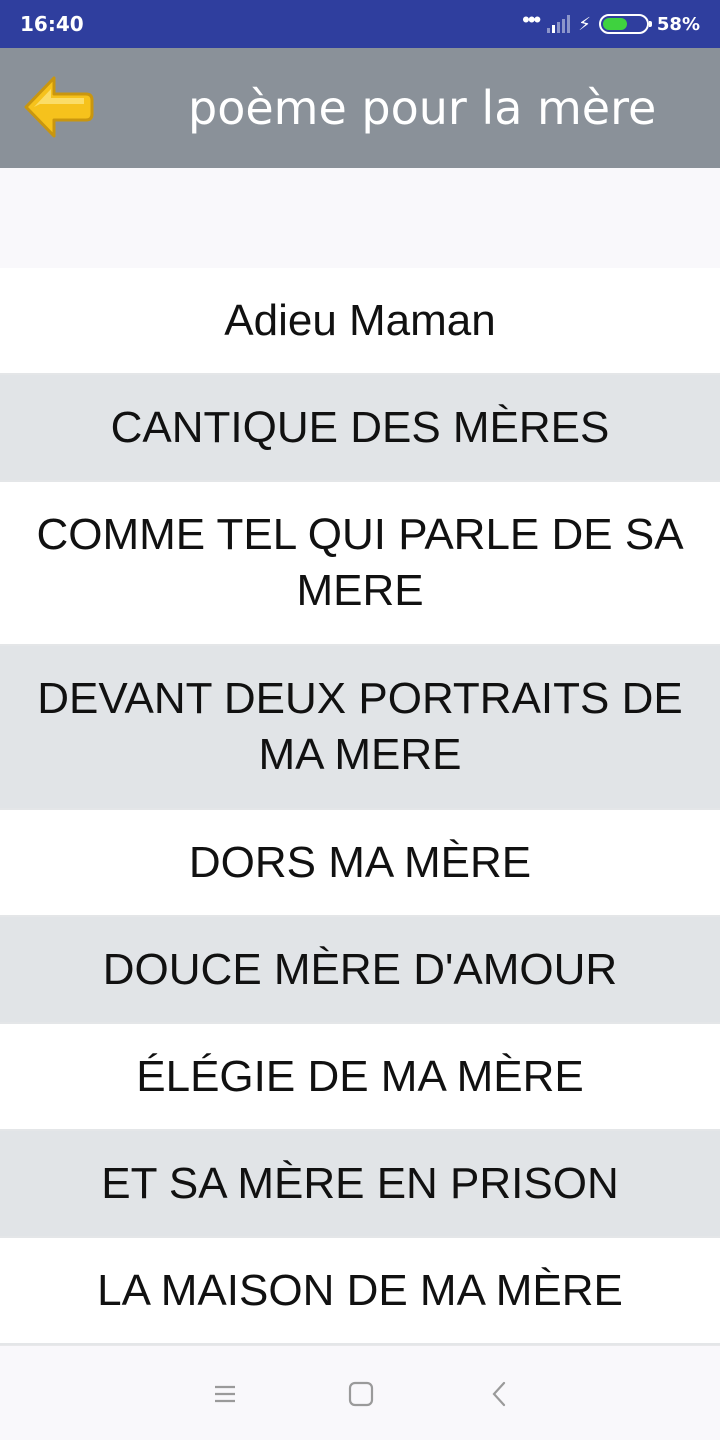 The image size is (720, 1440). What do you see at coordinates (625, 24) in the screenshot?
I see `battery-icon` at bounding box center [625, 24].